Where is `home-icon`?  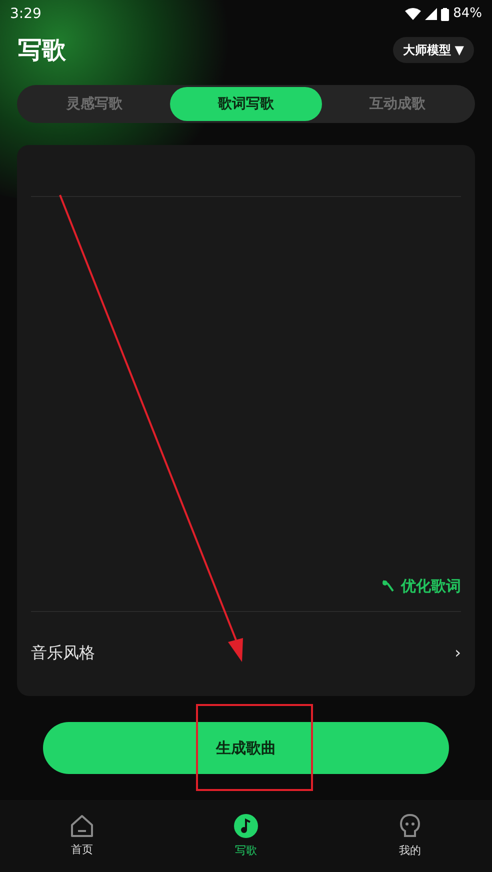 home-icon is located at coordinates (82, 826).